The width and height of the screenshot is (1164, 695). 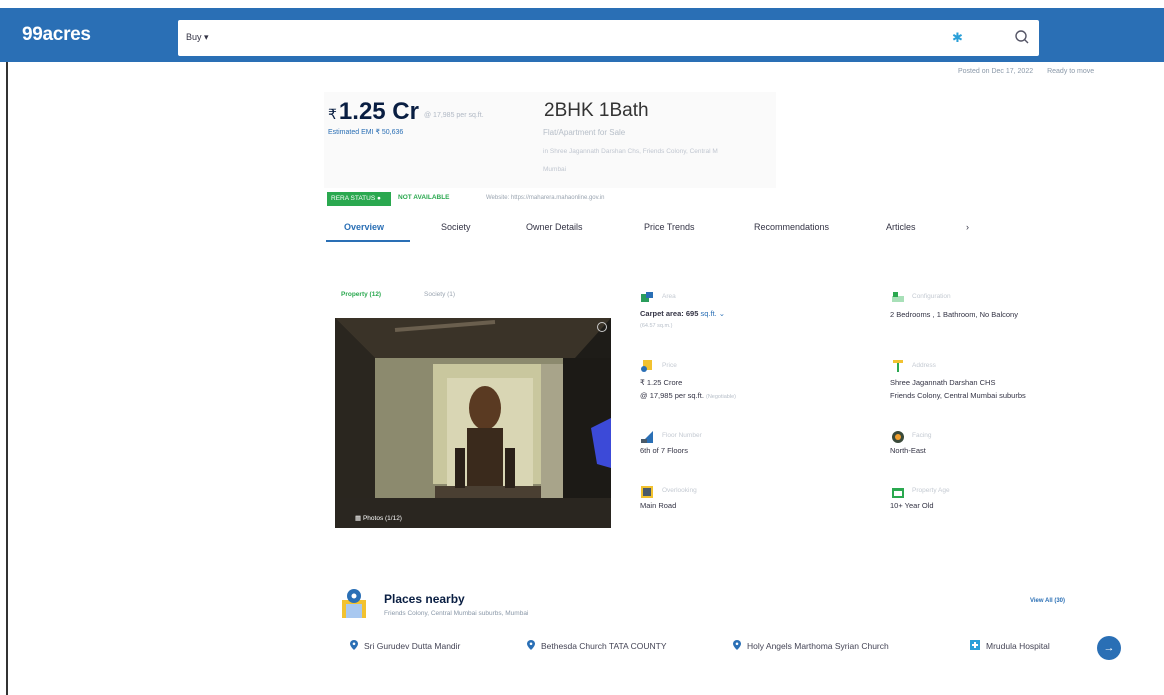 I want to click on property-photo: ▦ Photos (1/12), so click(x=473, y=423).